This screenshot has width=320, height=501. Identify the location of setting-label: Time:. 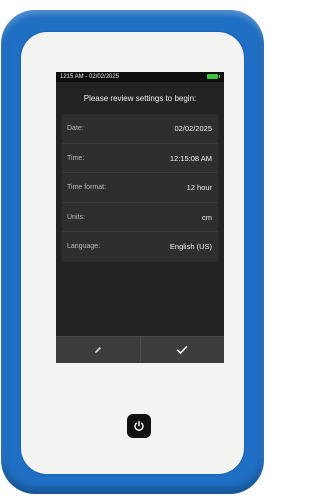
(76, 158).